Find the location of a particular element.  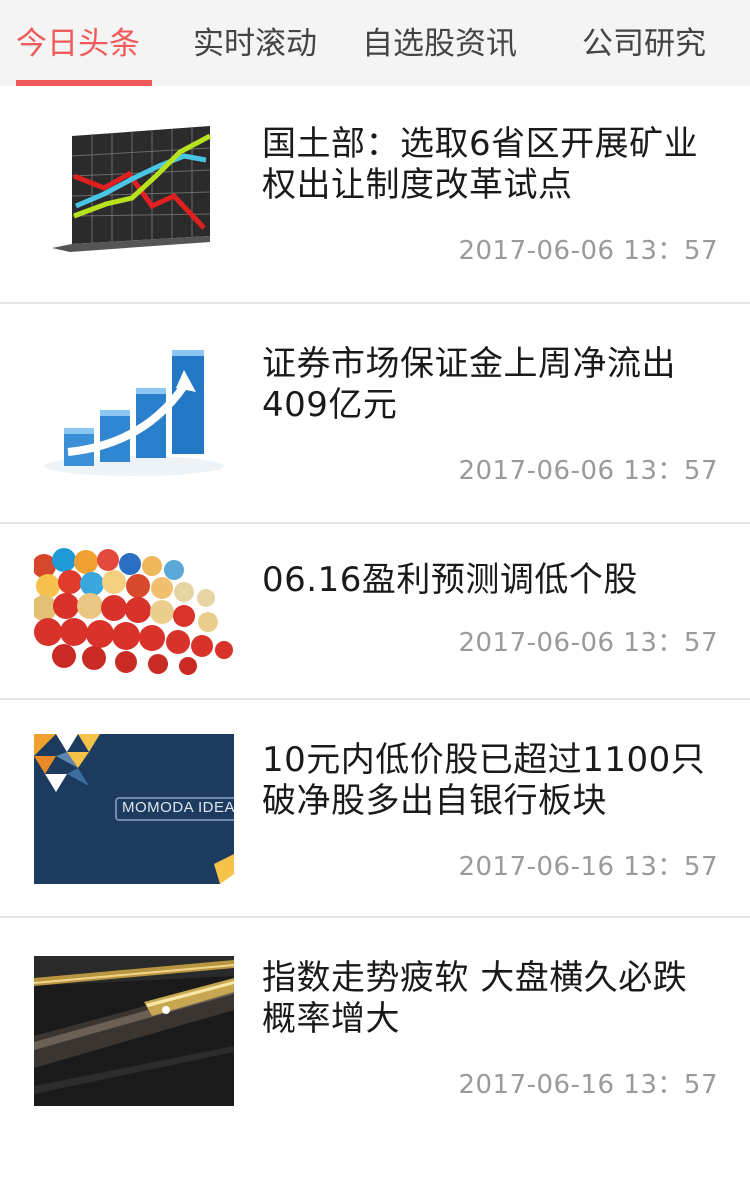

tab-company-research: 公司研究 is located at coordinates (644, 43).